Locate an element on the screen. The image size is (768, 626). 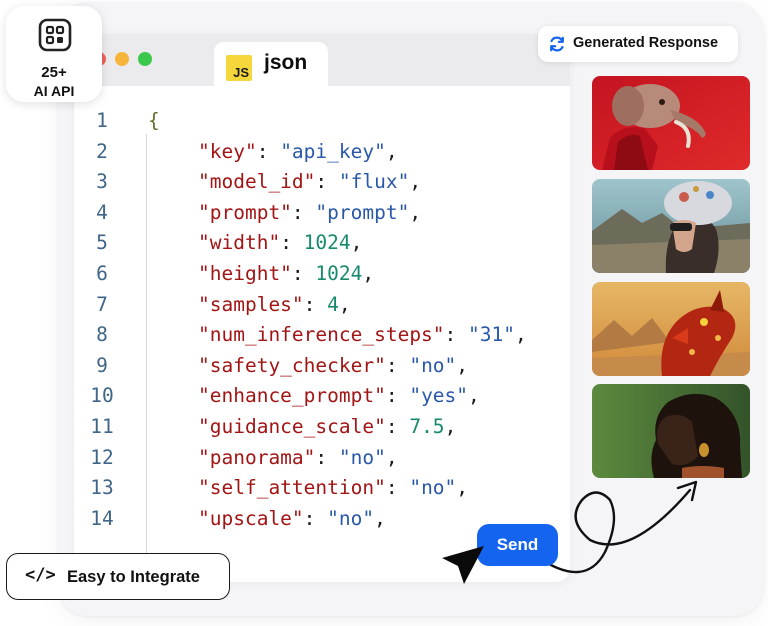
easy-to-integrate-badge: </> Easy to Integrate is located at coordinates (118, 576).